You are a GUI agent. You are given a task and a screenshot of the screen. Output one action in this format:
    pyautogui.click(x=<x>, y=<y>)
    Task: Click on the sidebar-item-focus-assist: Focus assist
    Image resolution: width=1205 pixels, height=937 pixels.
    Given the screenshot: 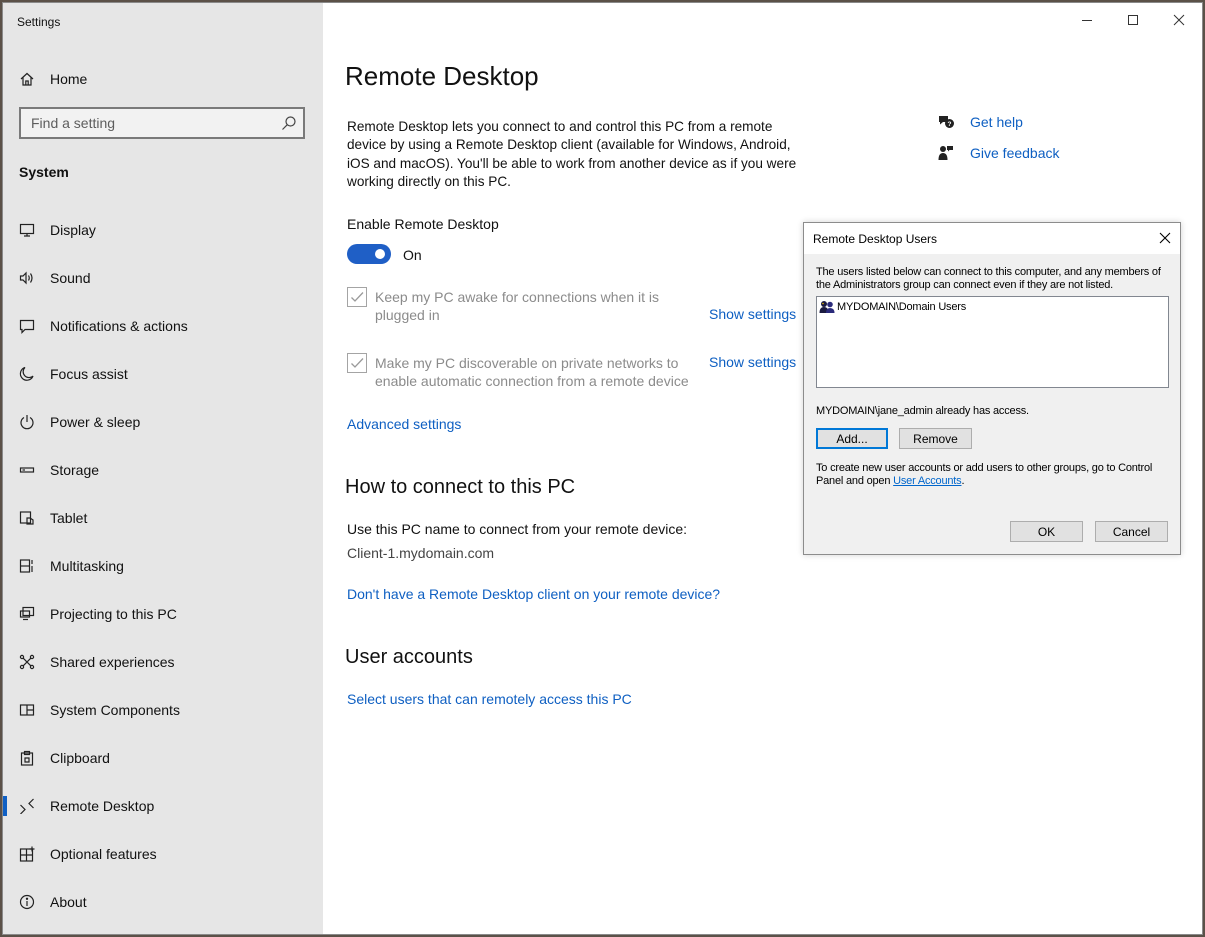 What is the action you would take?
    pyautogui.click(x=163, y=374)
    